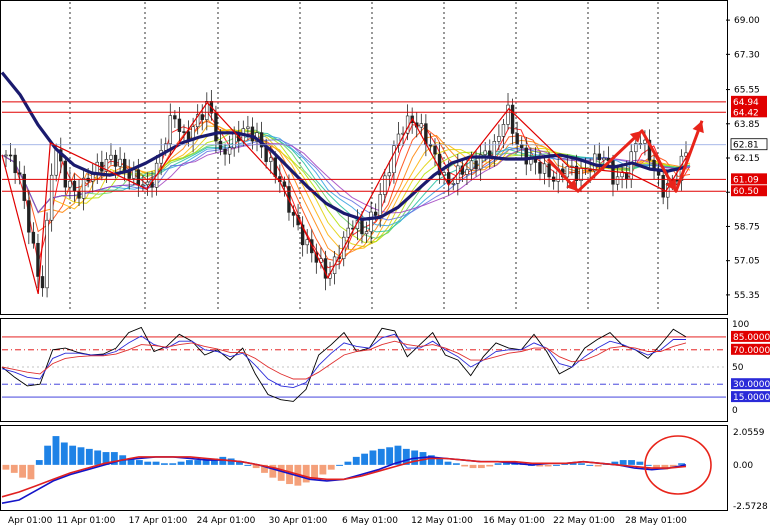 This screenshot has width=770, height=528. I want to click on time-tick-label: 12 May 01:00, so click(442, 521).